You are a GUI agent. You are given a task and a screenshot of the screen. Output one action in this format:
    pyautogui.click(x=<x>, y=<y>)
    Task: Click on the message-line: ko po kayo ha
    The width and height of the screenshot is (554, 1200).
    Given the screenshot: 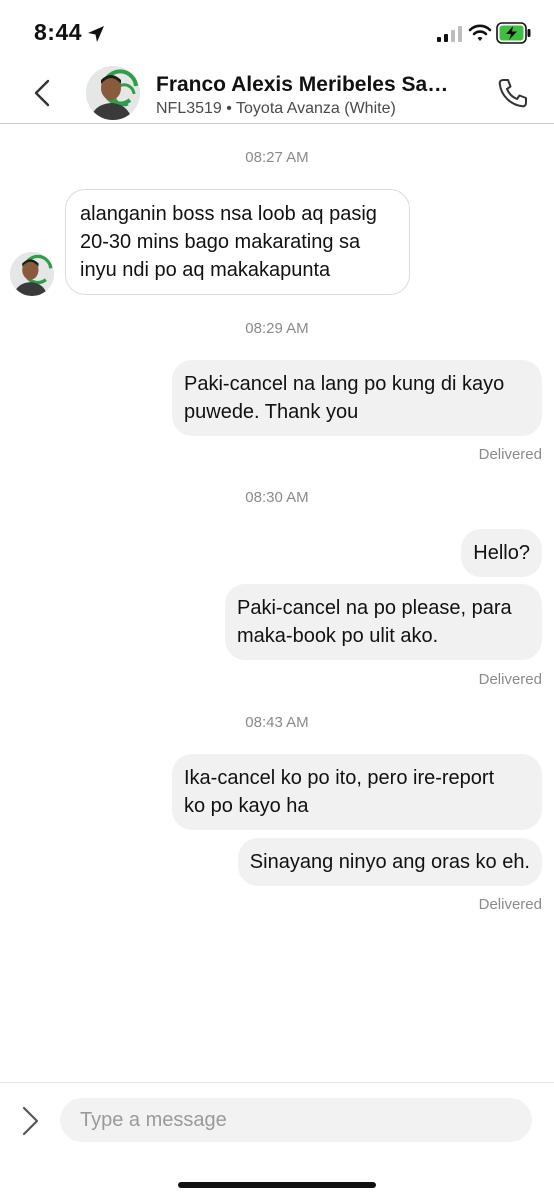 What is the action you would take?
    pyautogui.click(x=246, y=806)
    